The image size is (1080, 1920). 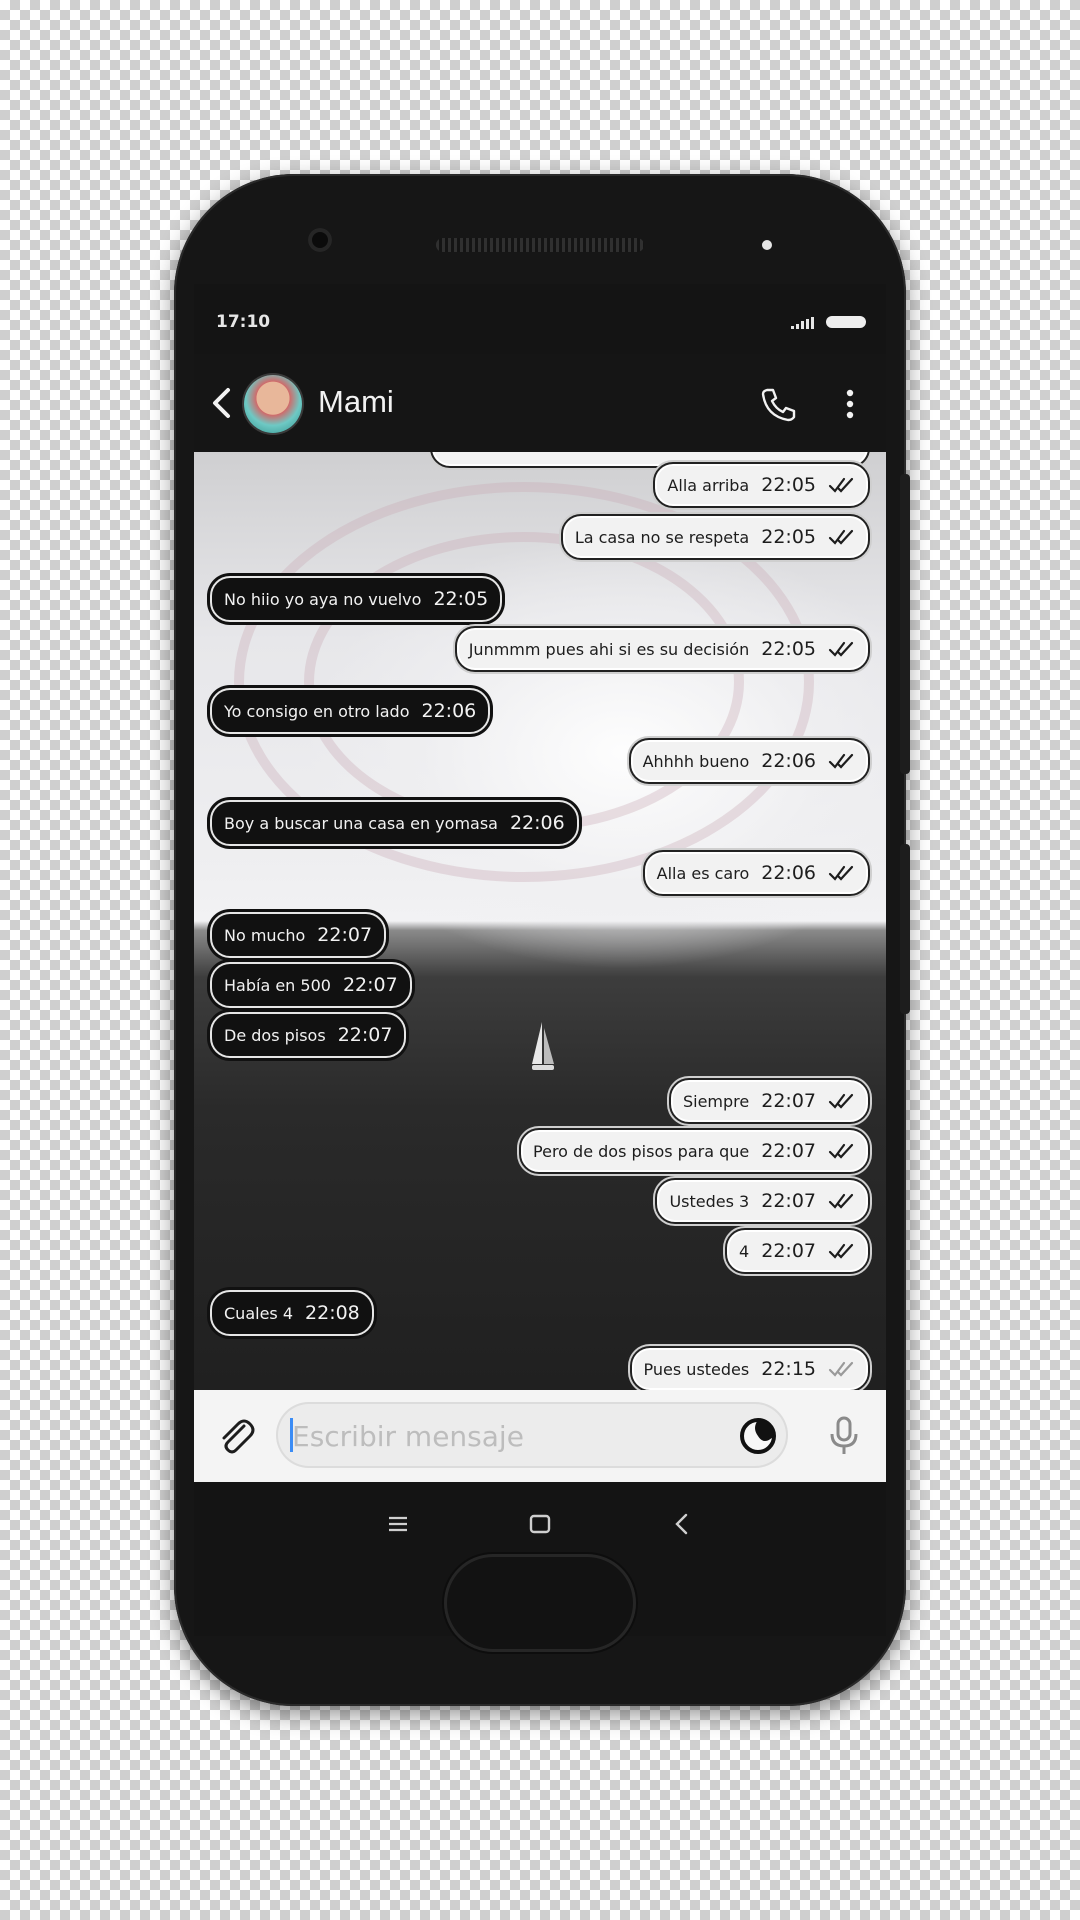 I want to click on message-text: 4, so click(x=744, y=1251).